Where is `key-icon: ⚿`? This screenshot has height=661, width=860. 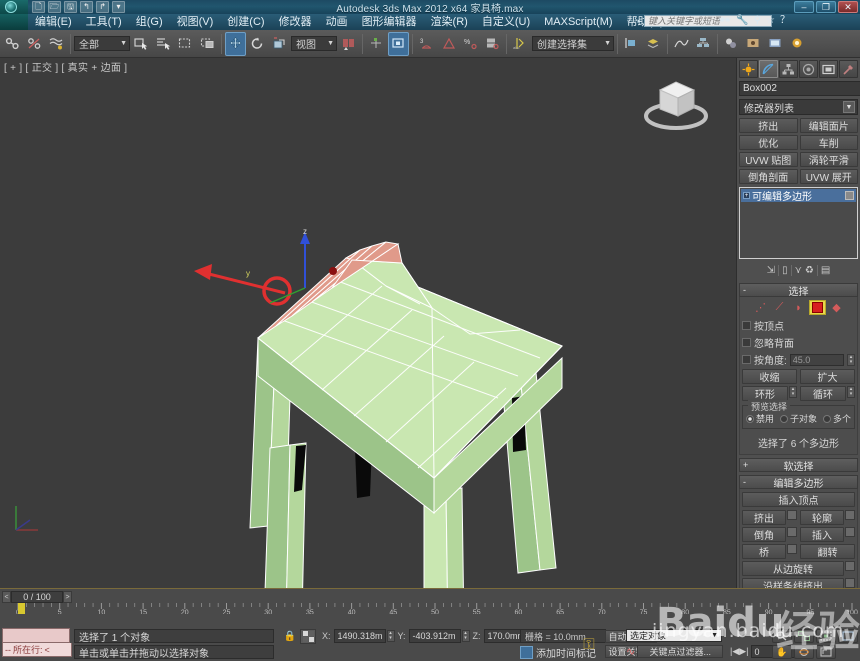
key-icon: ⚿ is located at coordinates (589, 644).